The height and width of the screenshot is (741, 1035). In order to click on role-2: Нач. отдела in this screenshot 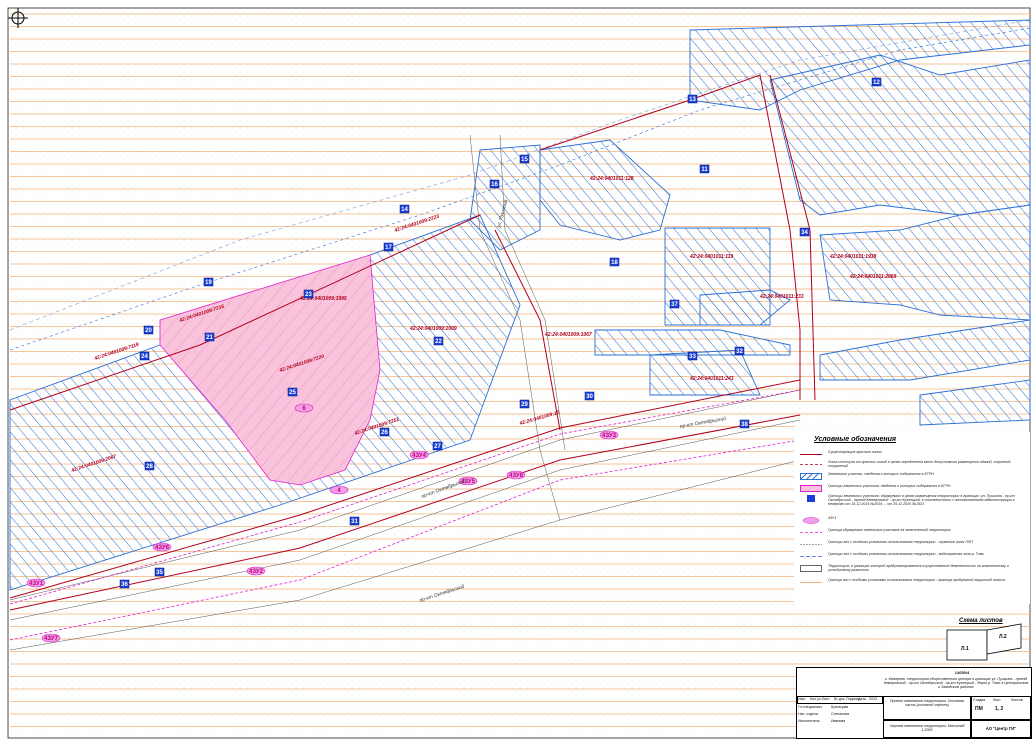, I will do `click(808, 714)`.